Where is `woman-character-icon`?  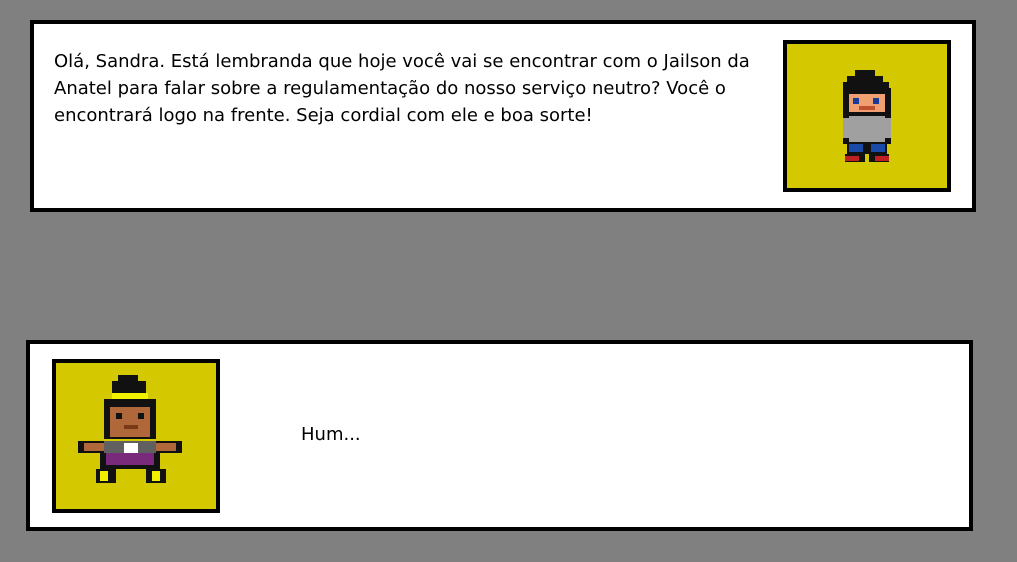 woman-character-icon is located at coordinates (130, 429).